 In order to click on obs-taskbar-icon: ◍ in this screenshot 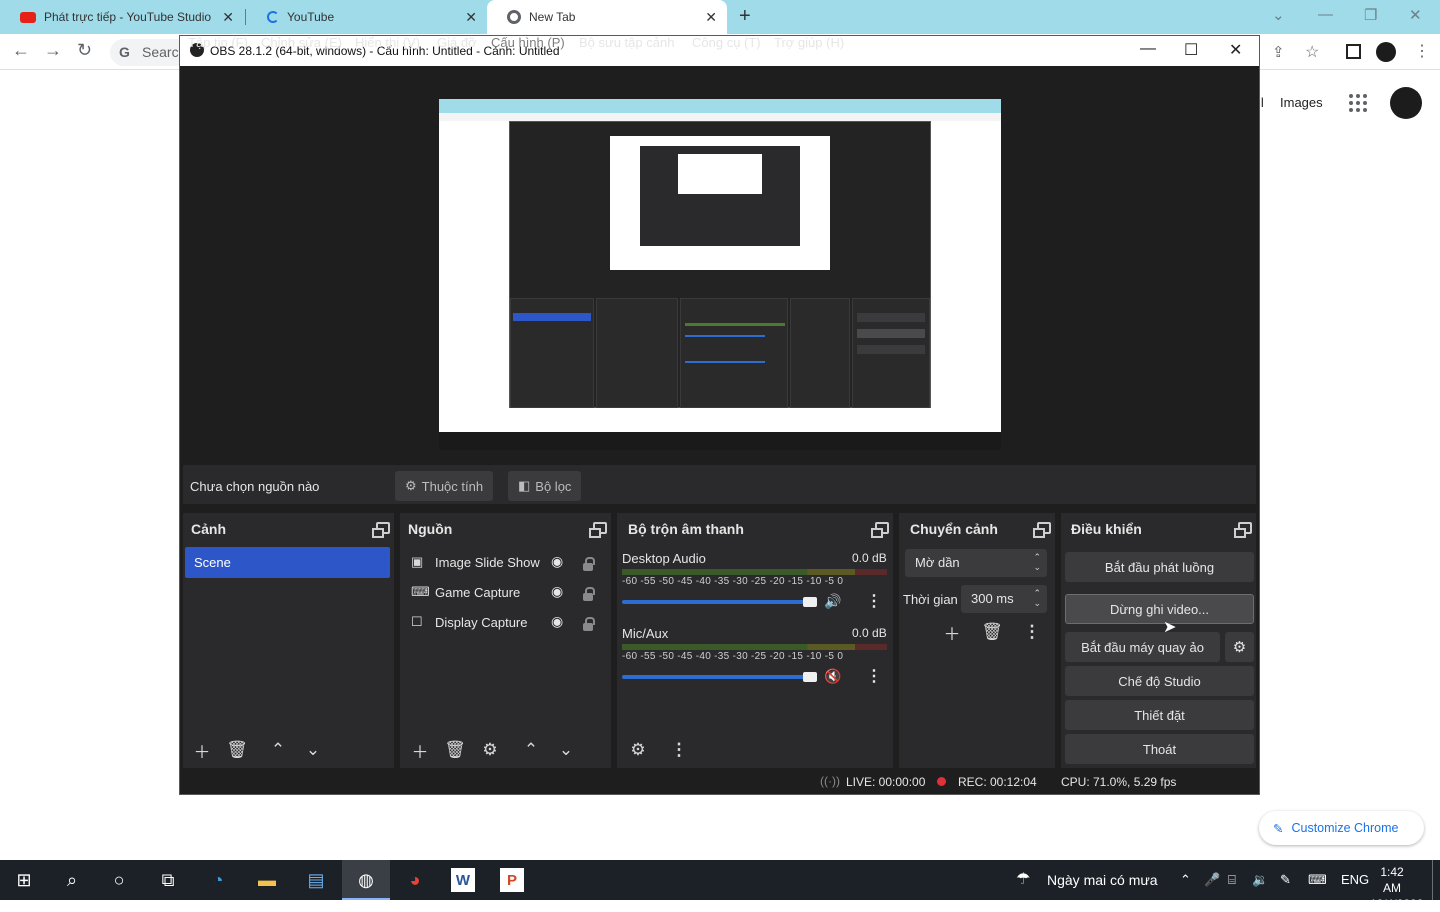, I will do `click(366, 880)`.